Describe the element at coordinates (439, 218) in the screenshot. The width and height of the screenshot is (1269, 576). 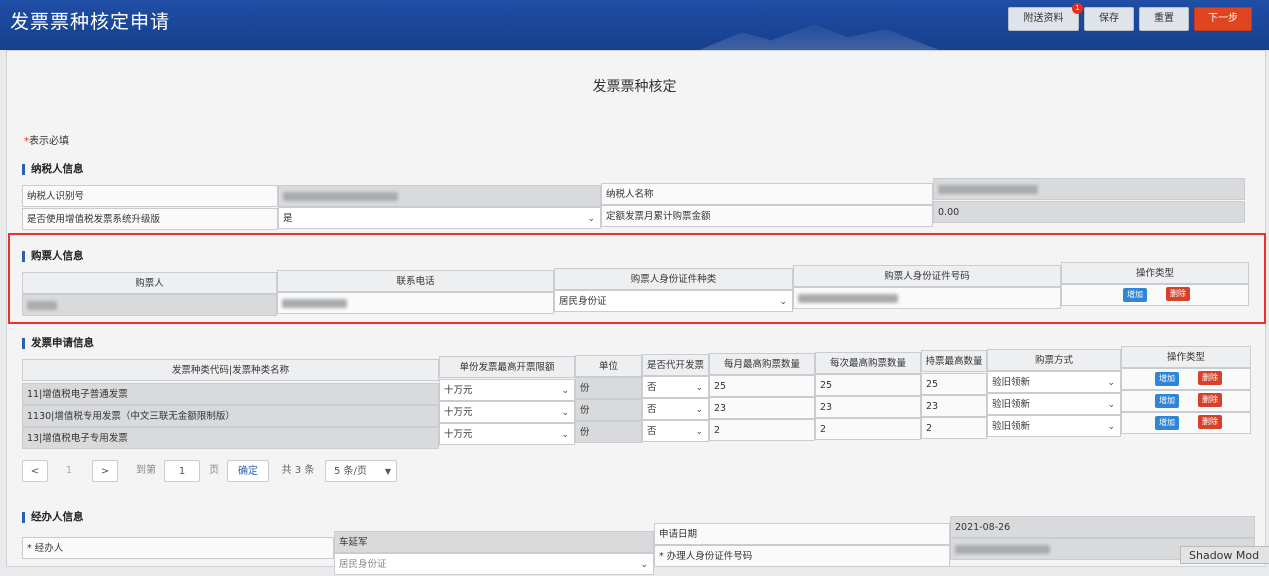
I see `upgrade-select: 是 ⌄` at that location.